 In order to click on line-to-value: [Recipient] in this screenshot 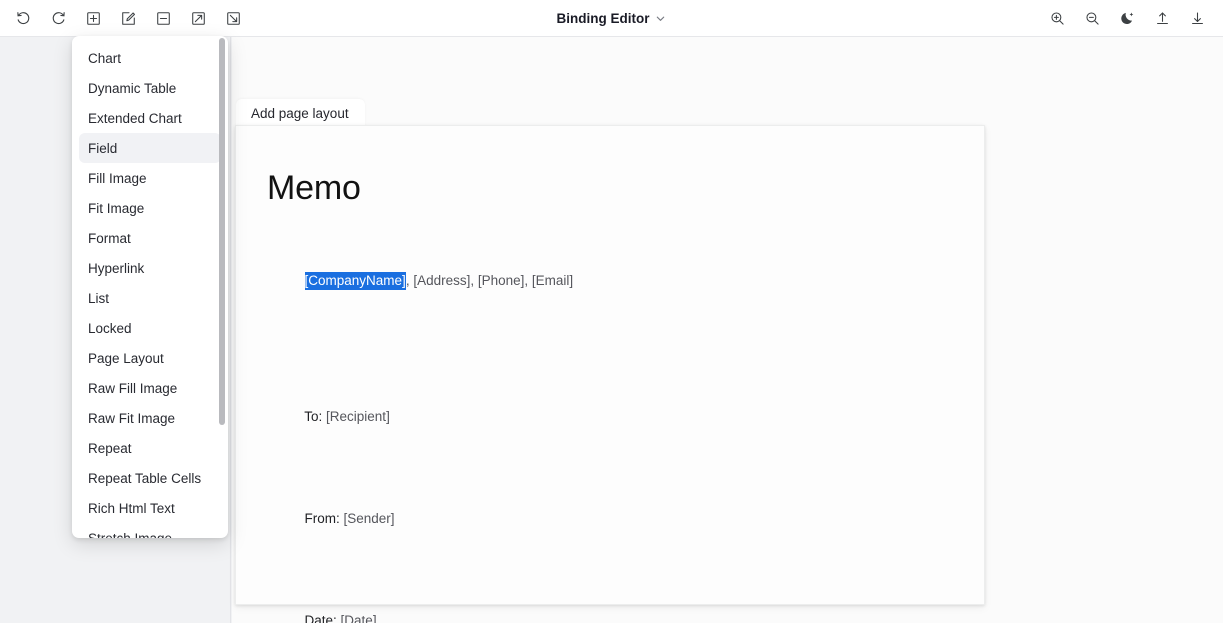, I will do `click(358, 416)`.